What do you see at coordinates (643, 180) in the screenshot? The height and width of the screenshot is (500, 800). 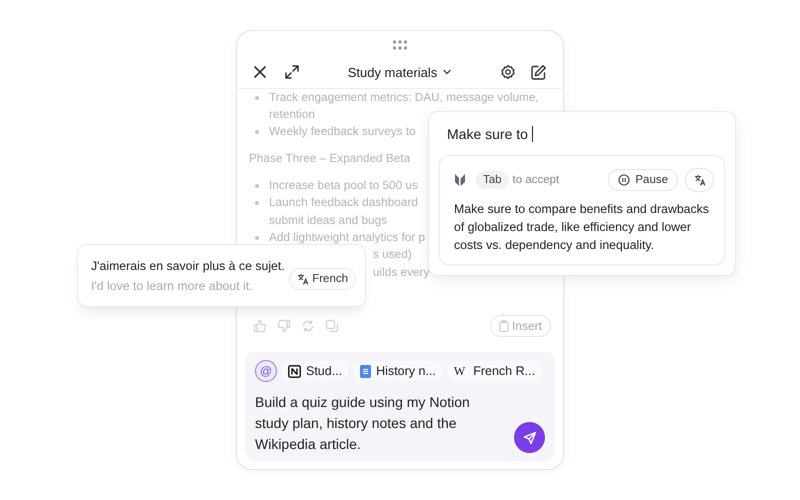 I see `pause-button: Pause` at bounding box center [643, 180].